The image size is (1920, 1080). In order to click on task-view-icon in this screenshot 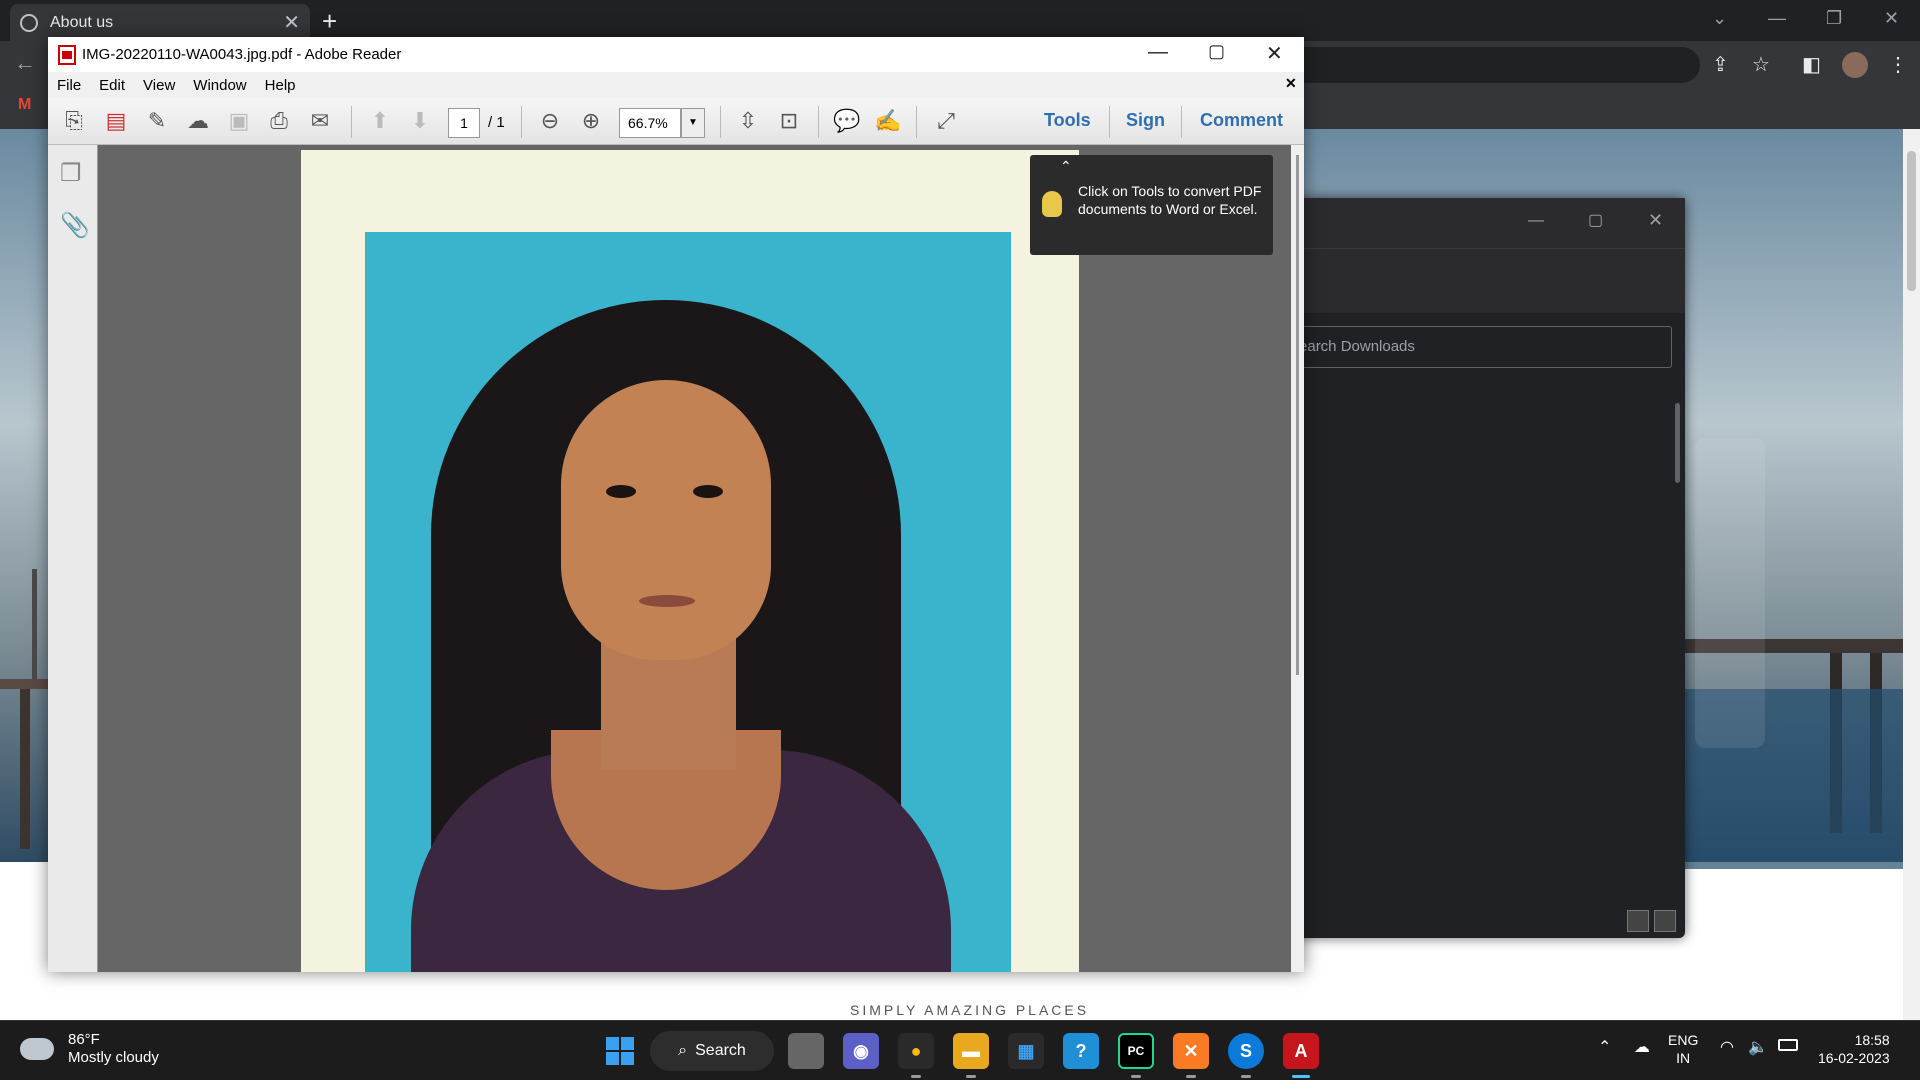, I will do `click(806, 1051)`.